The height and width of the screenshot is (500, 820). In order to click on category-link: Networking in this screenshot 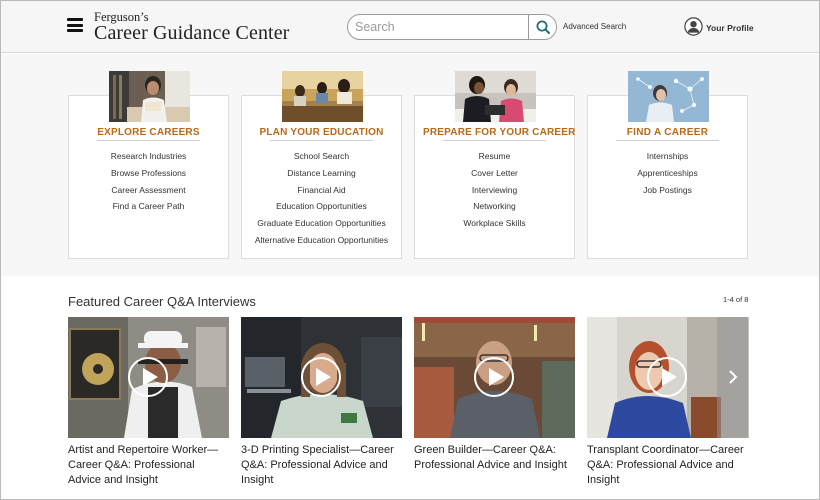, I will do `click(494, 206)`.